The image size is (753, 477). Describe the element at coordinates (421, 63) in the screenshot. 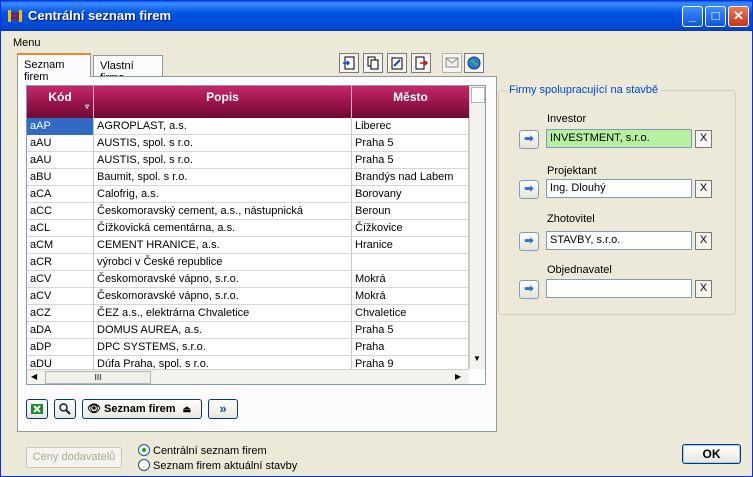

I see `export-icon` at that location.